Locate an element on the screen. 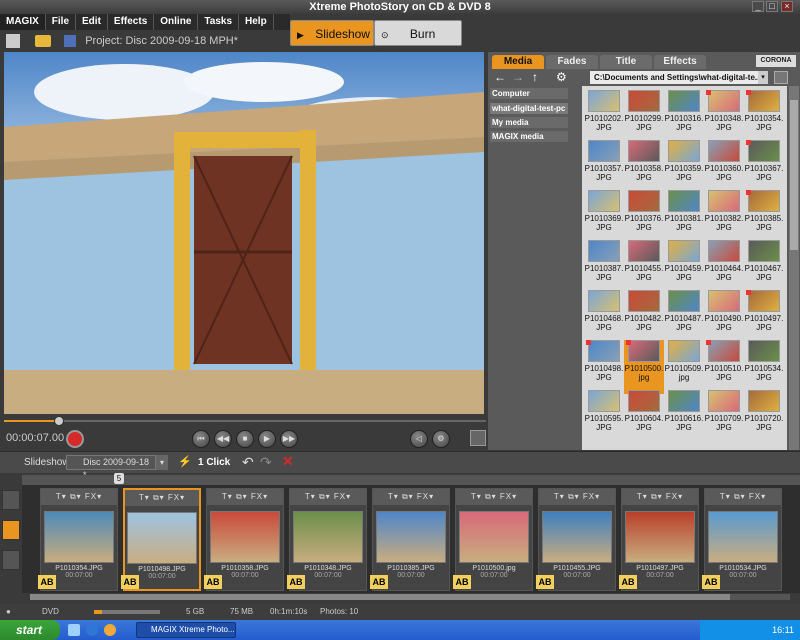 The width and height of the screenshot is (800, 640). media-thumbnail: P1010595. JPG is located at coordinates (604, 417).